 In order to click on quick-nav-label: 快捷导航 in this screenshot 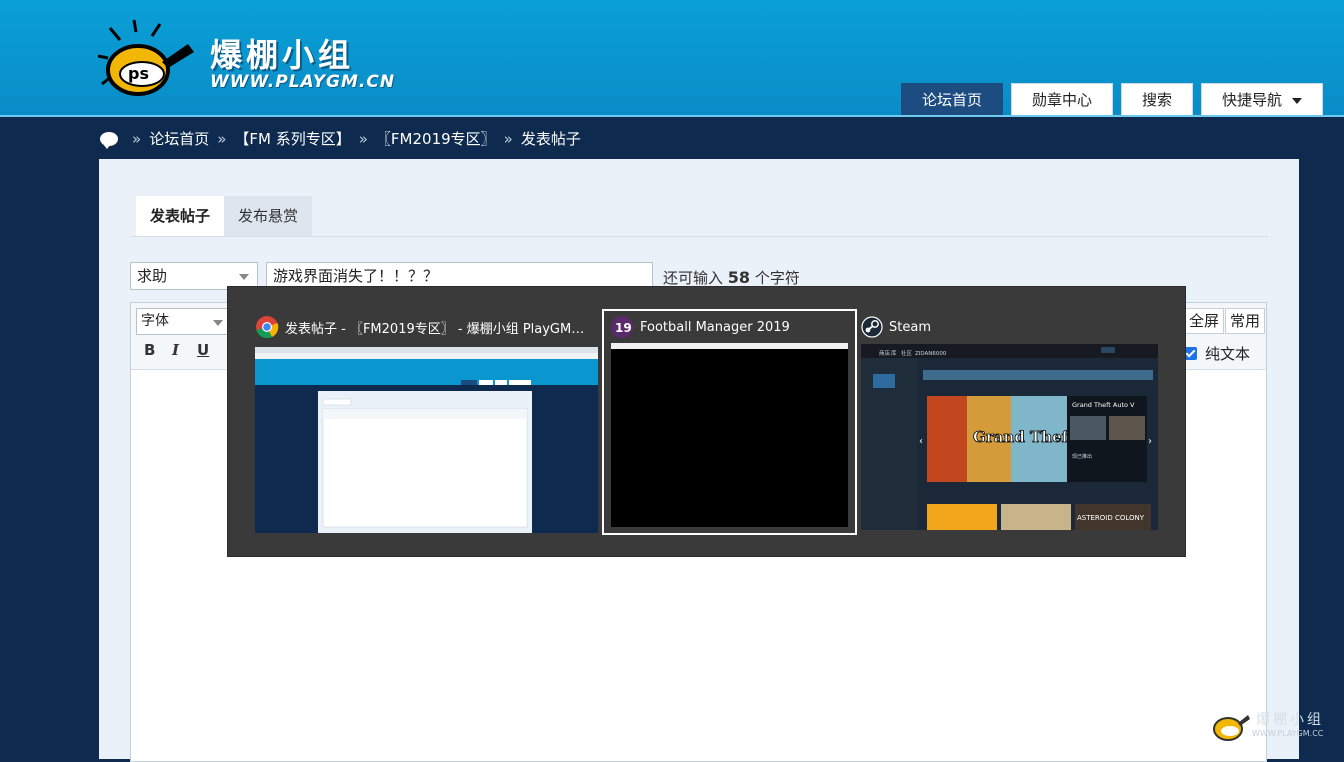, I will do `click(1252, 100)`.